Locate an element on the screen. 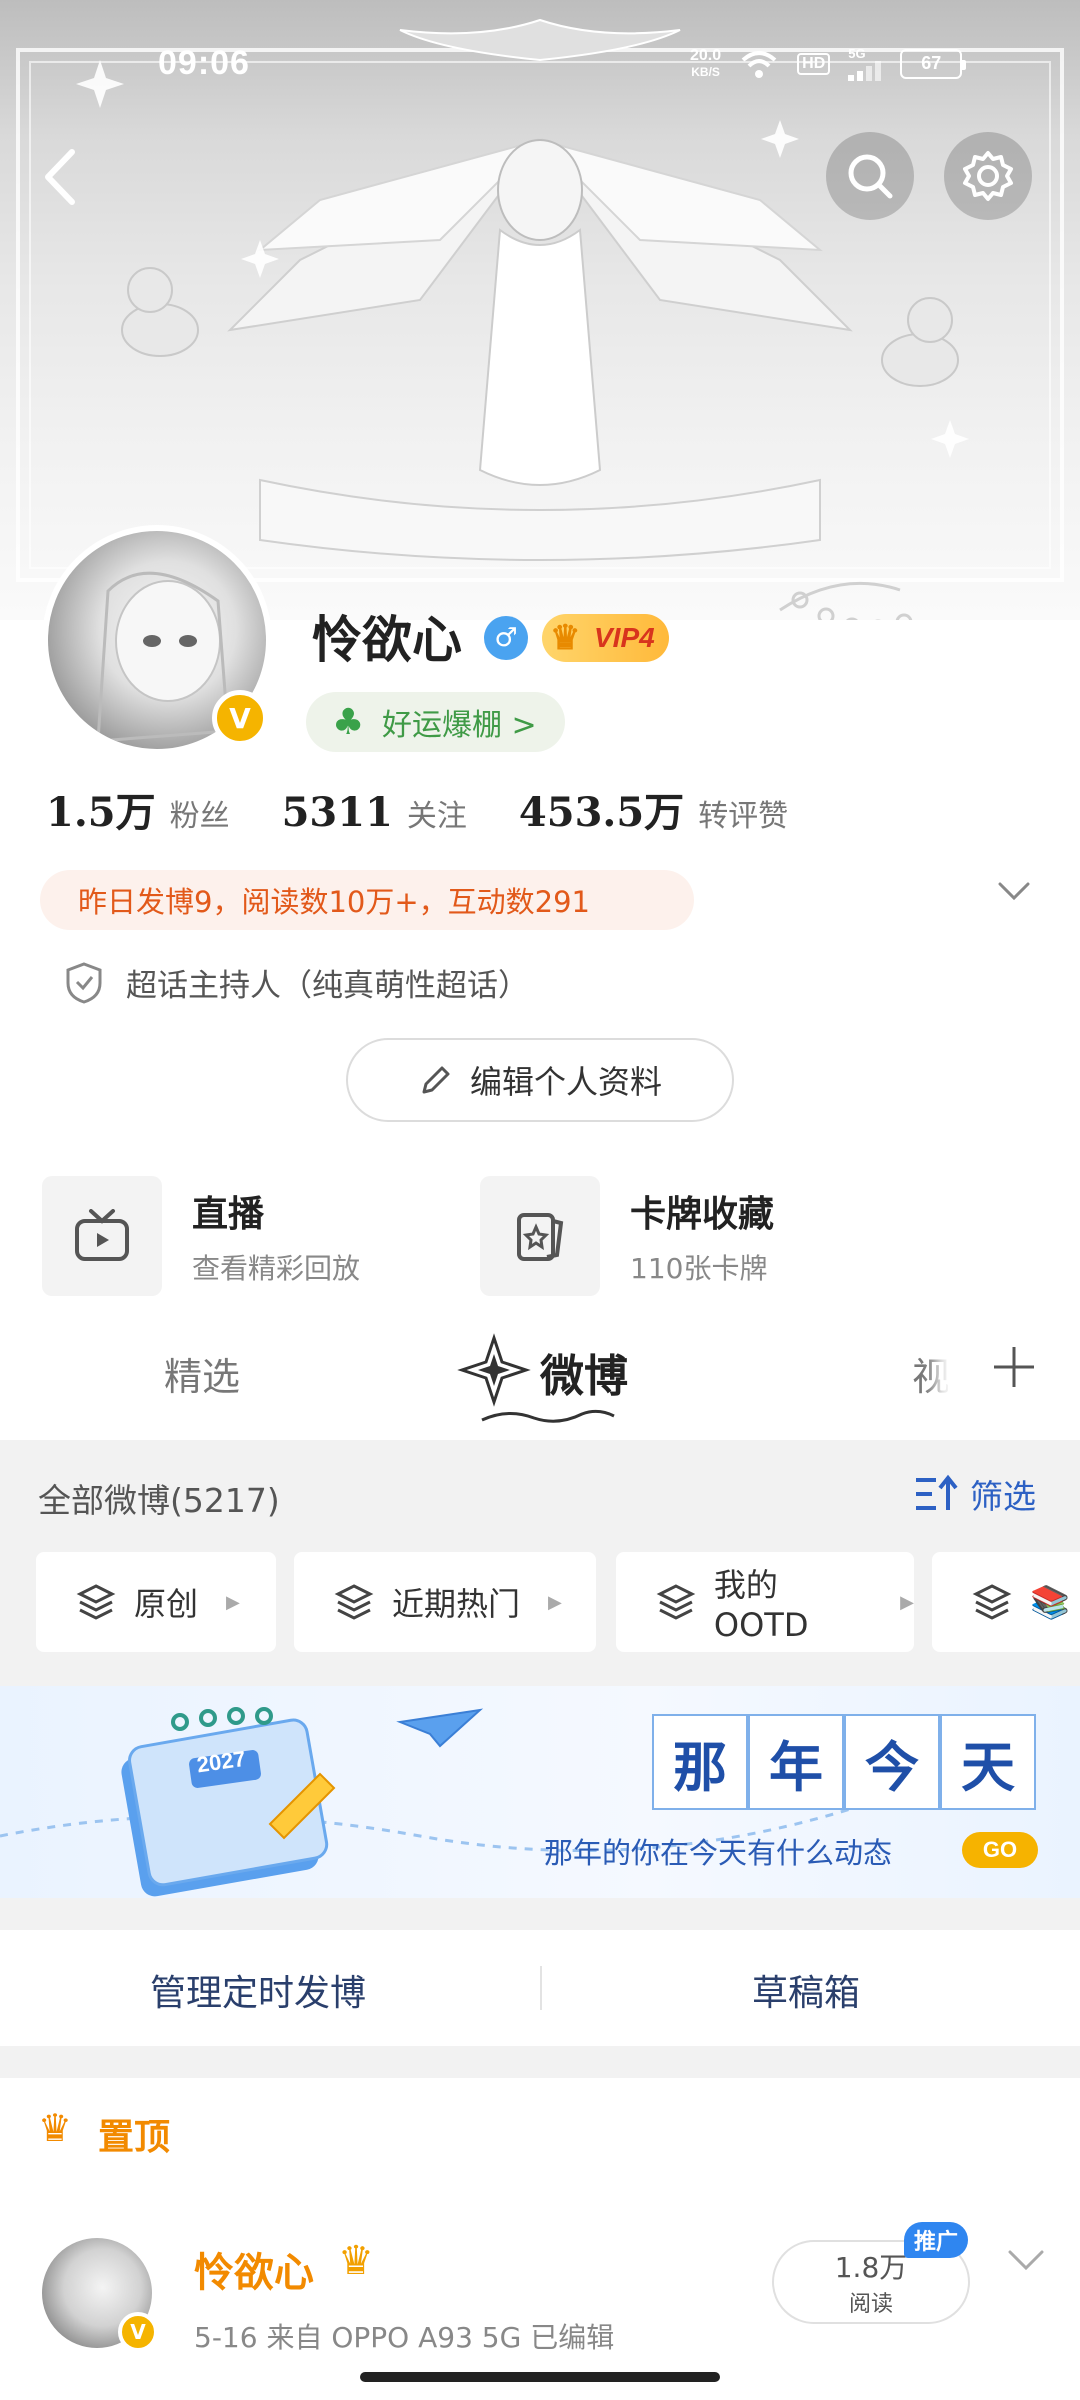  plus-icon is located at coordinates (1014, 1367).